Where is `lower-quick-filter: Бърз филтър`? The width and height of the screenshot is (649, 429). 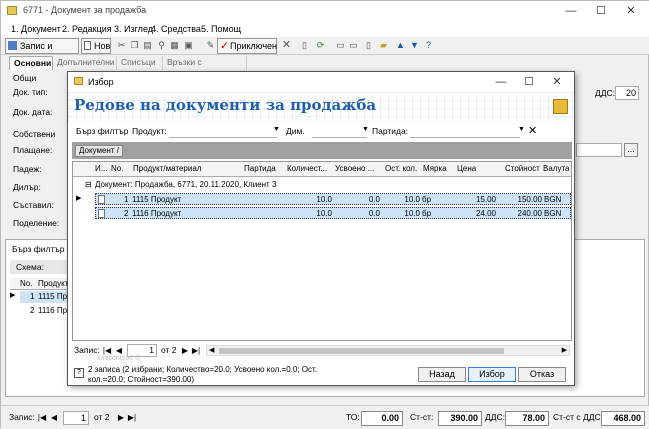 lower-quick-filter: Бърз филтър is located at coordinates (38, 249).